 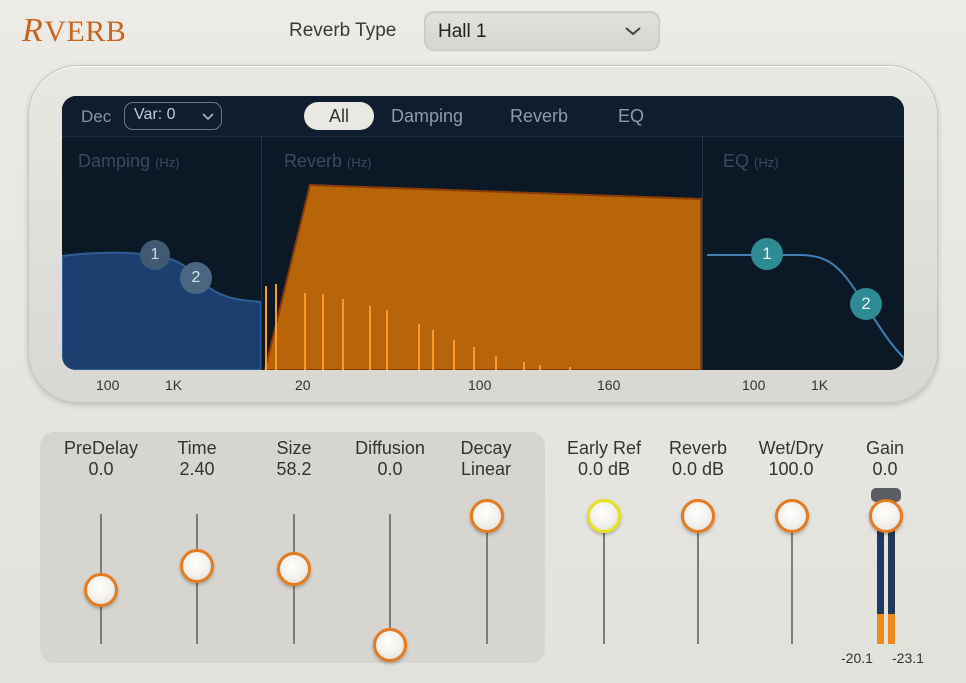 I want to click on logo-text: VERB, so click(x=85, y=31).